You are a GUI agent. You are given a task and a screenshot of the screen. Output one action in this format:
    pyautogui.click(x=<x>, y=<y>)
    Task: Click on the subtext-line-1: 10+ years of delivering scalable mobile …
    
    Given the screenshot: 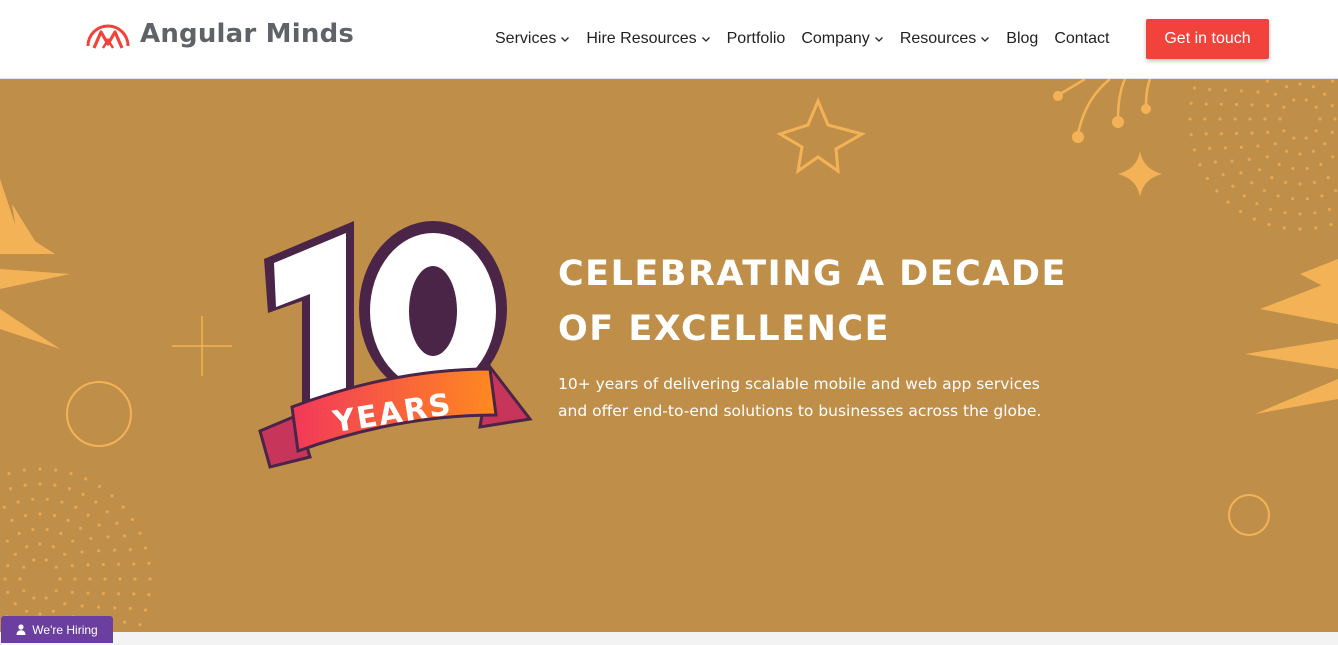 What is the action you would take?
    pyautogui.click(x=799, y=384)
    